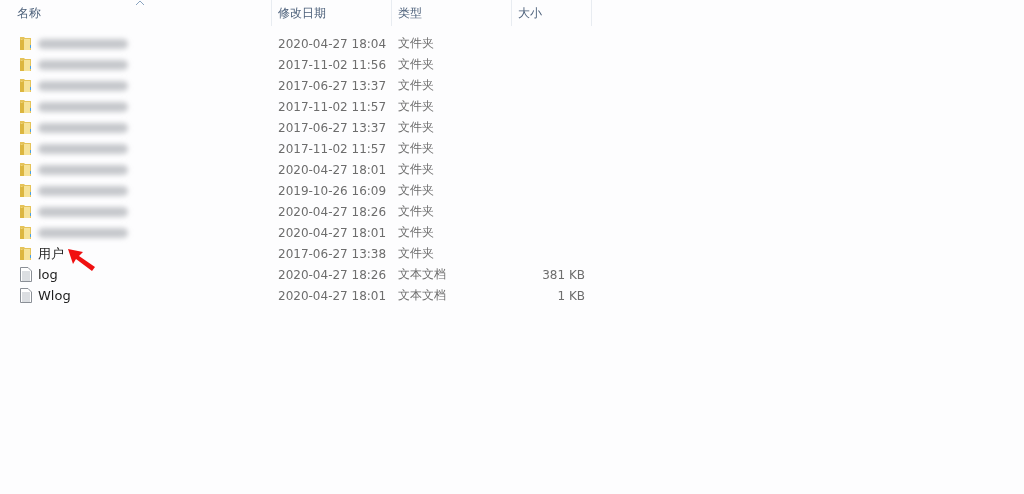  I want to click on file-name: log, so click(48, 274).